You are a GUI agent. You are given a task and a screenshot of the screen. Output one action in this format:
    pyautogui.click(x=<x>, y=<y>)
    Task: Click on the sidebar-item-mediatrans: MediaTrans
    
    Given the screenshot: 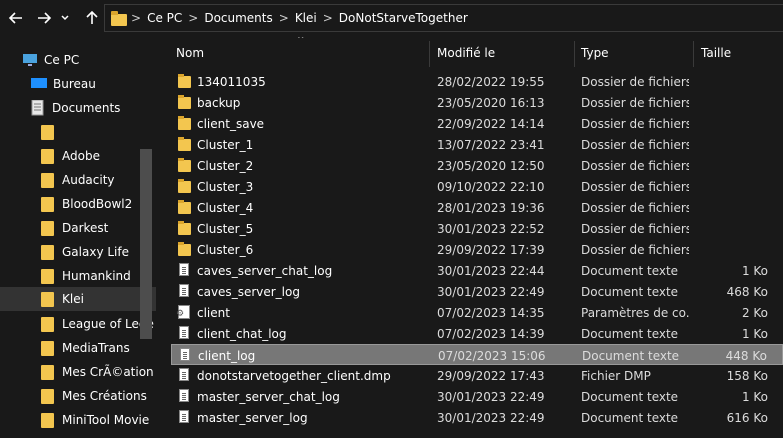 What is the action you would take?
    pyautogui.click(x=78, y=348)
    